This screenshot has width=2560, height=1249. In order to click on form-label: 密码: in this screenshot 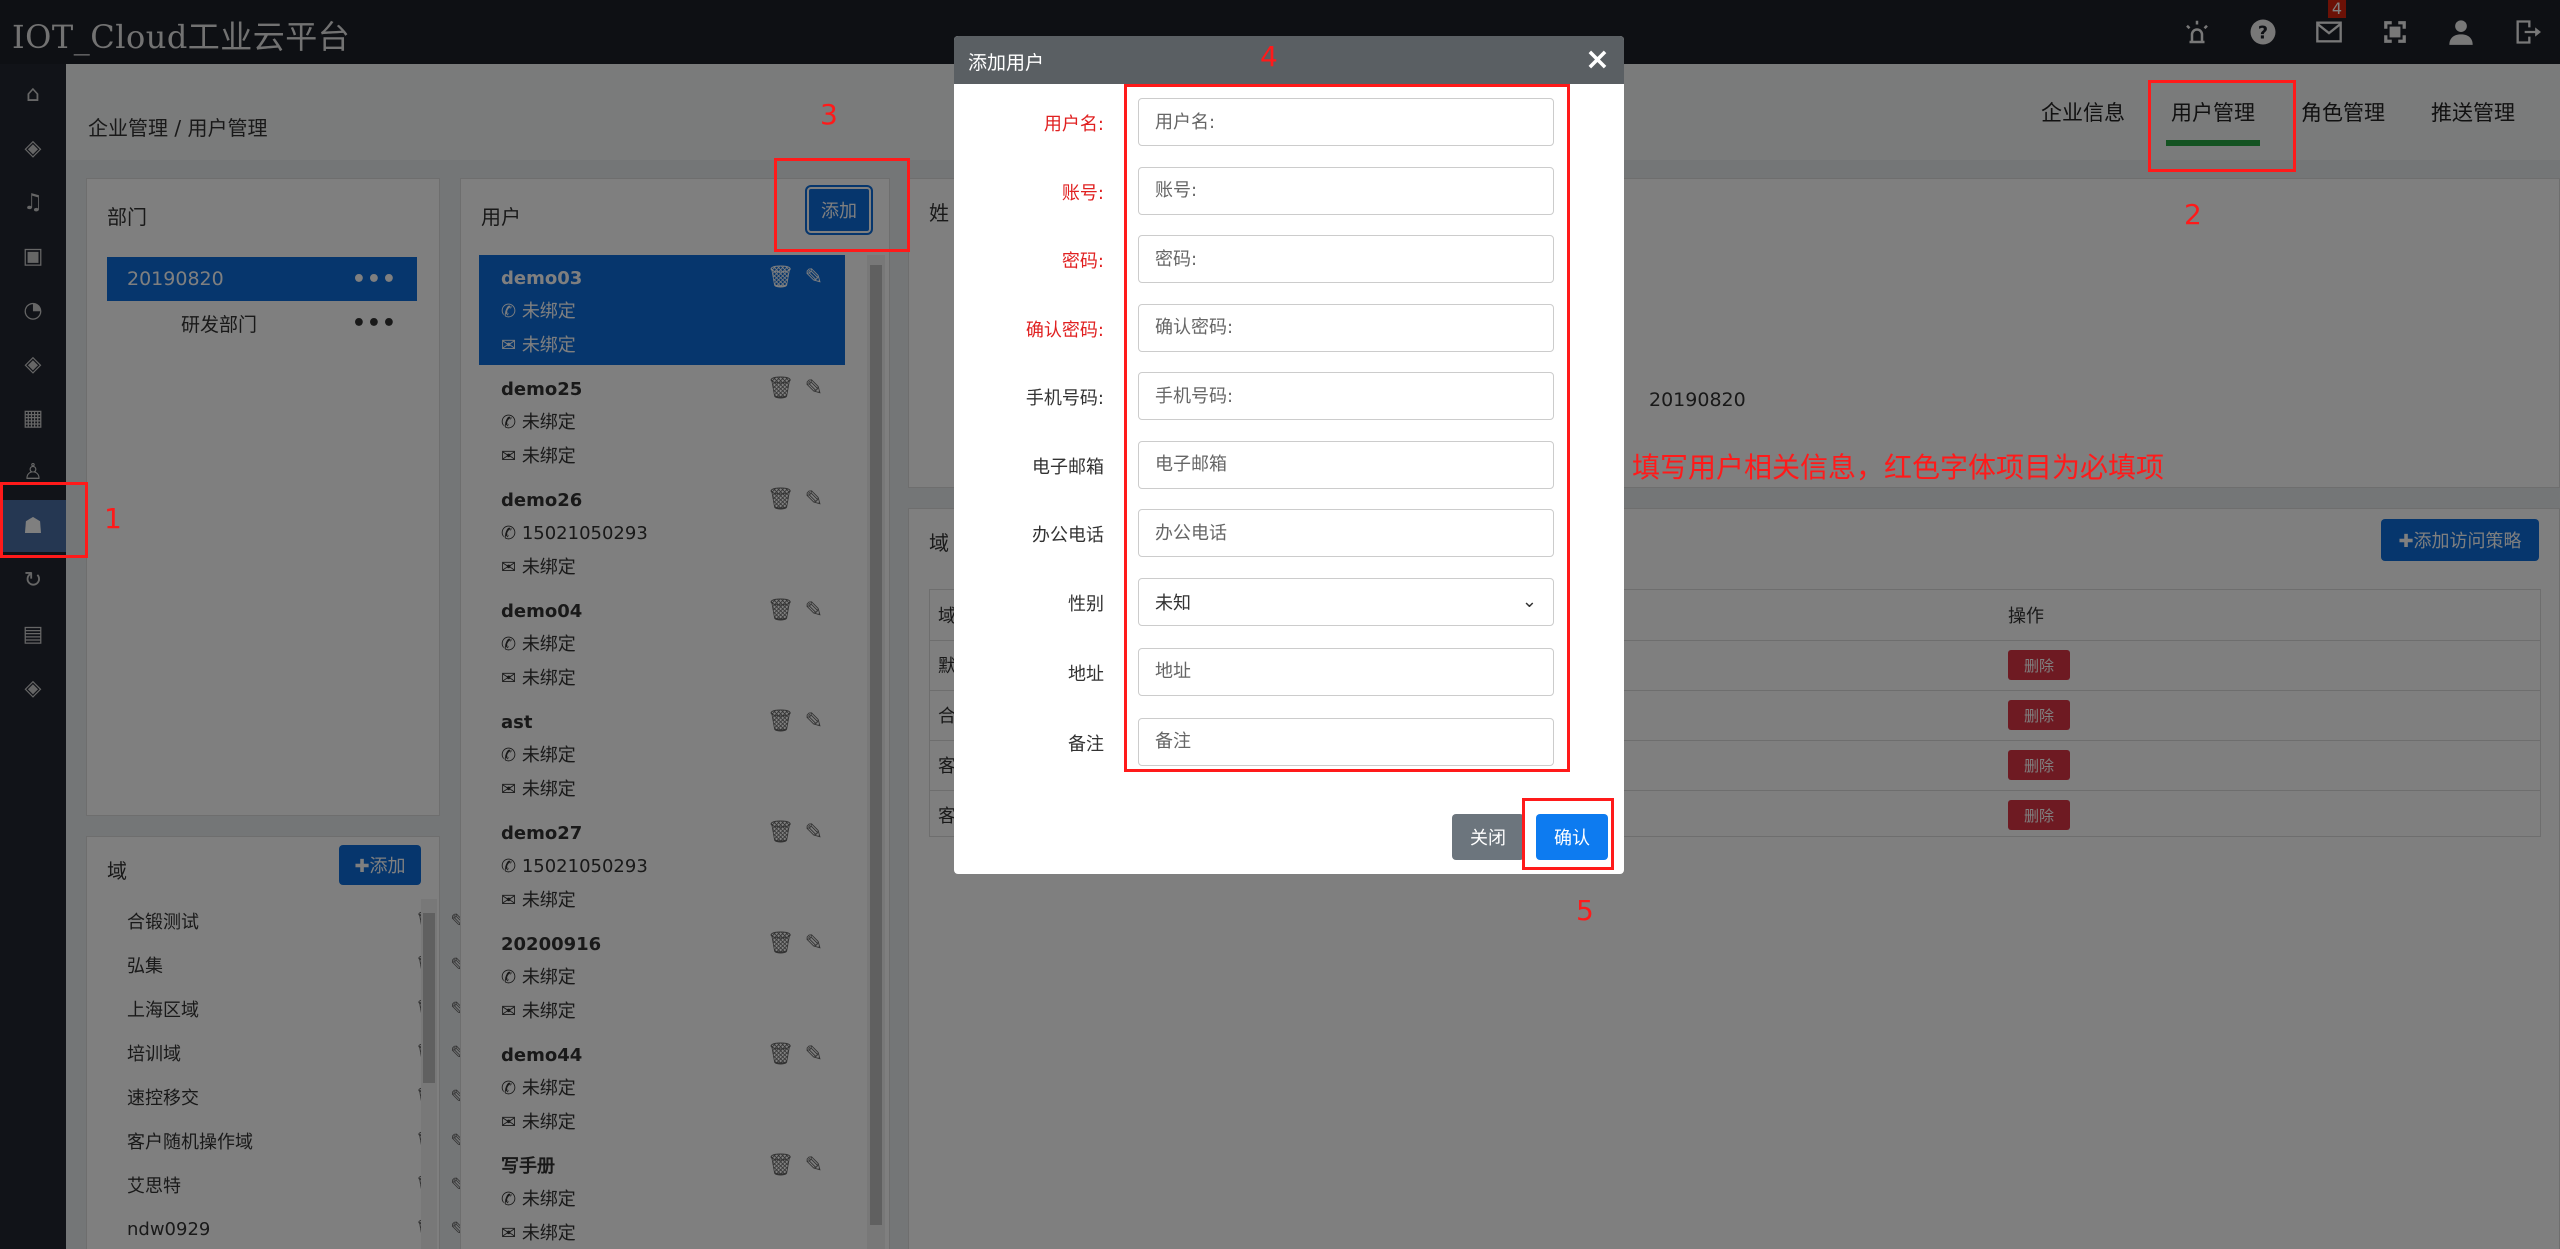, I will do `click(1082, 261)`.